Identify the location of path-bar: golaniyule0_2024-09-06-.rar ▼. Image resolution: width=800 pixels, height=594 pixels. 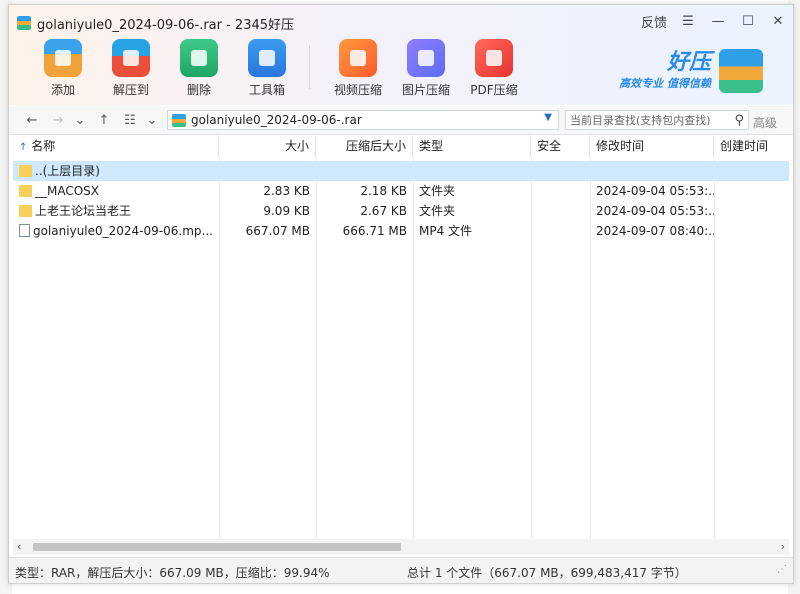
(363, 120).